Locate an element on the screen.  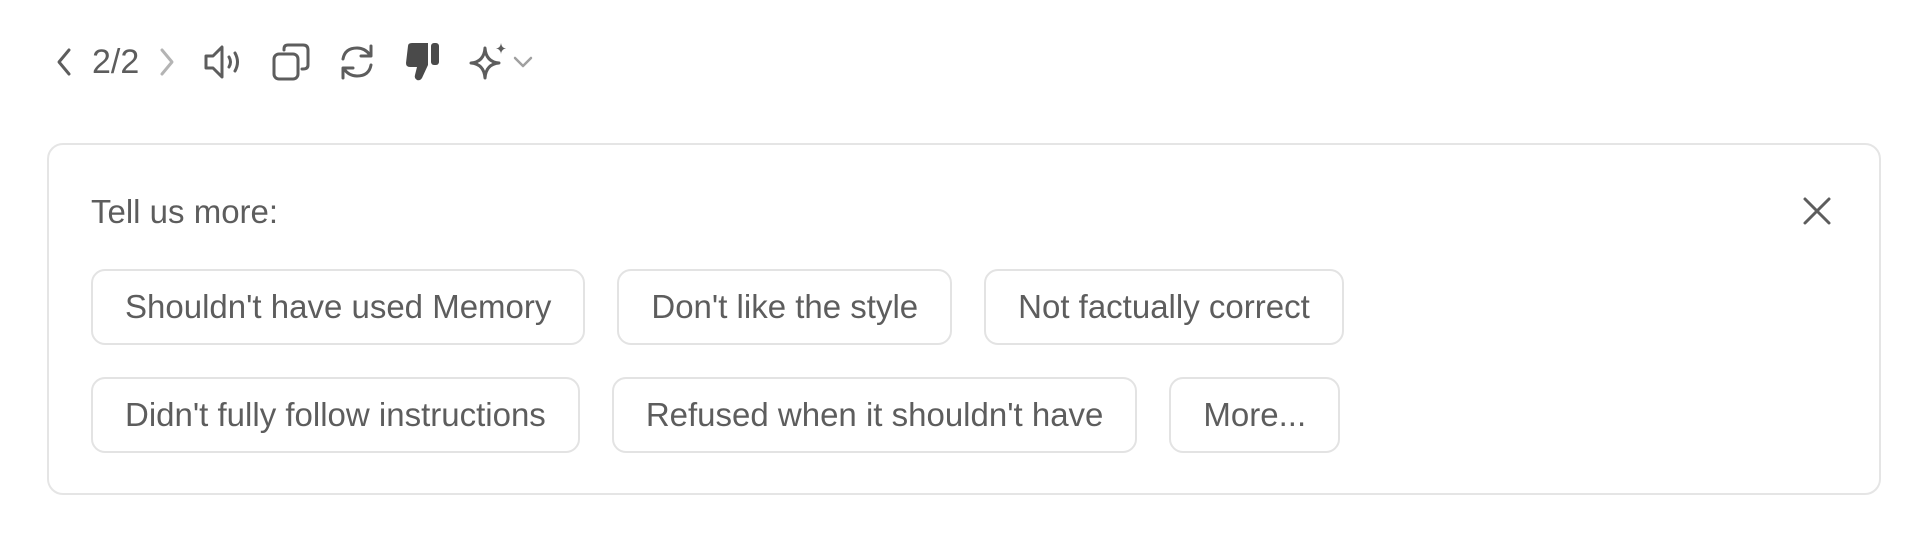
next-response-button is located at coordinates (167, 62).